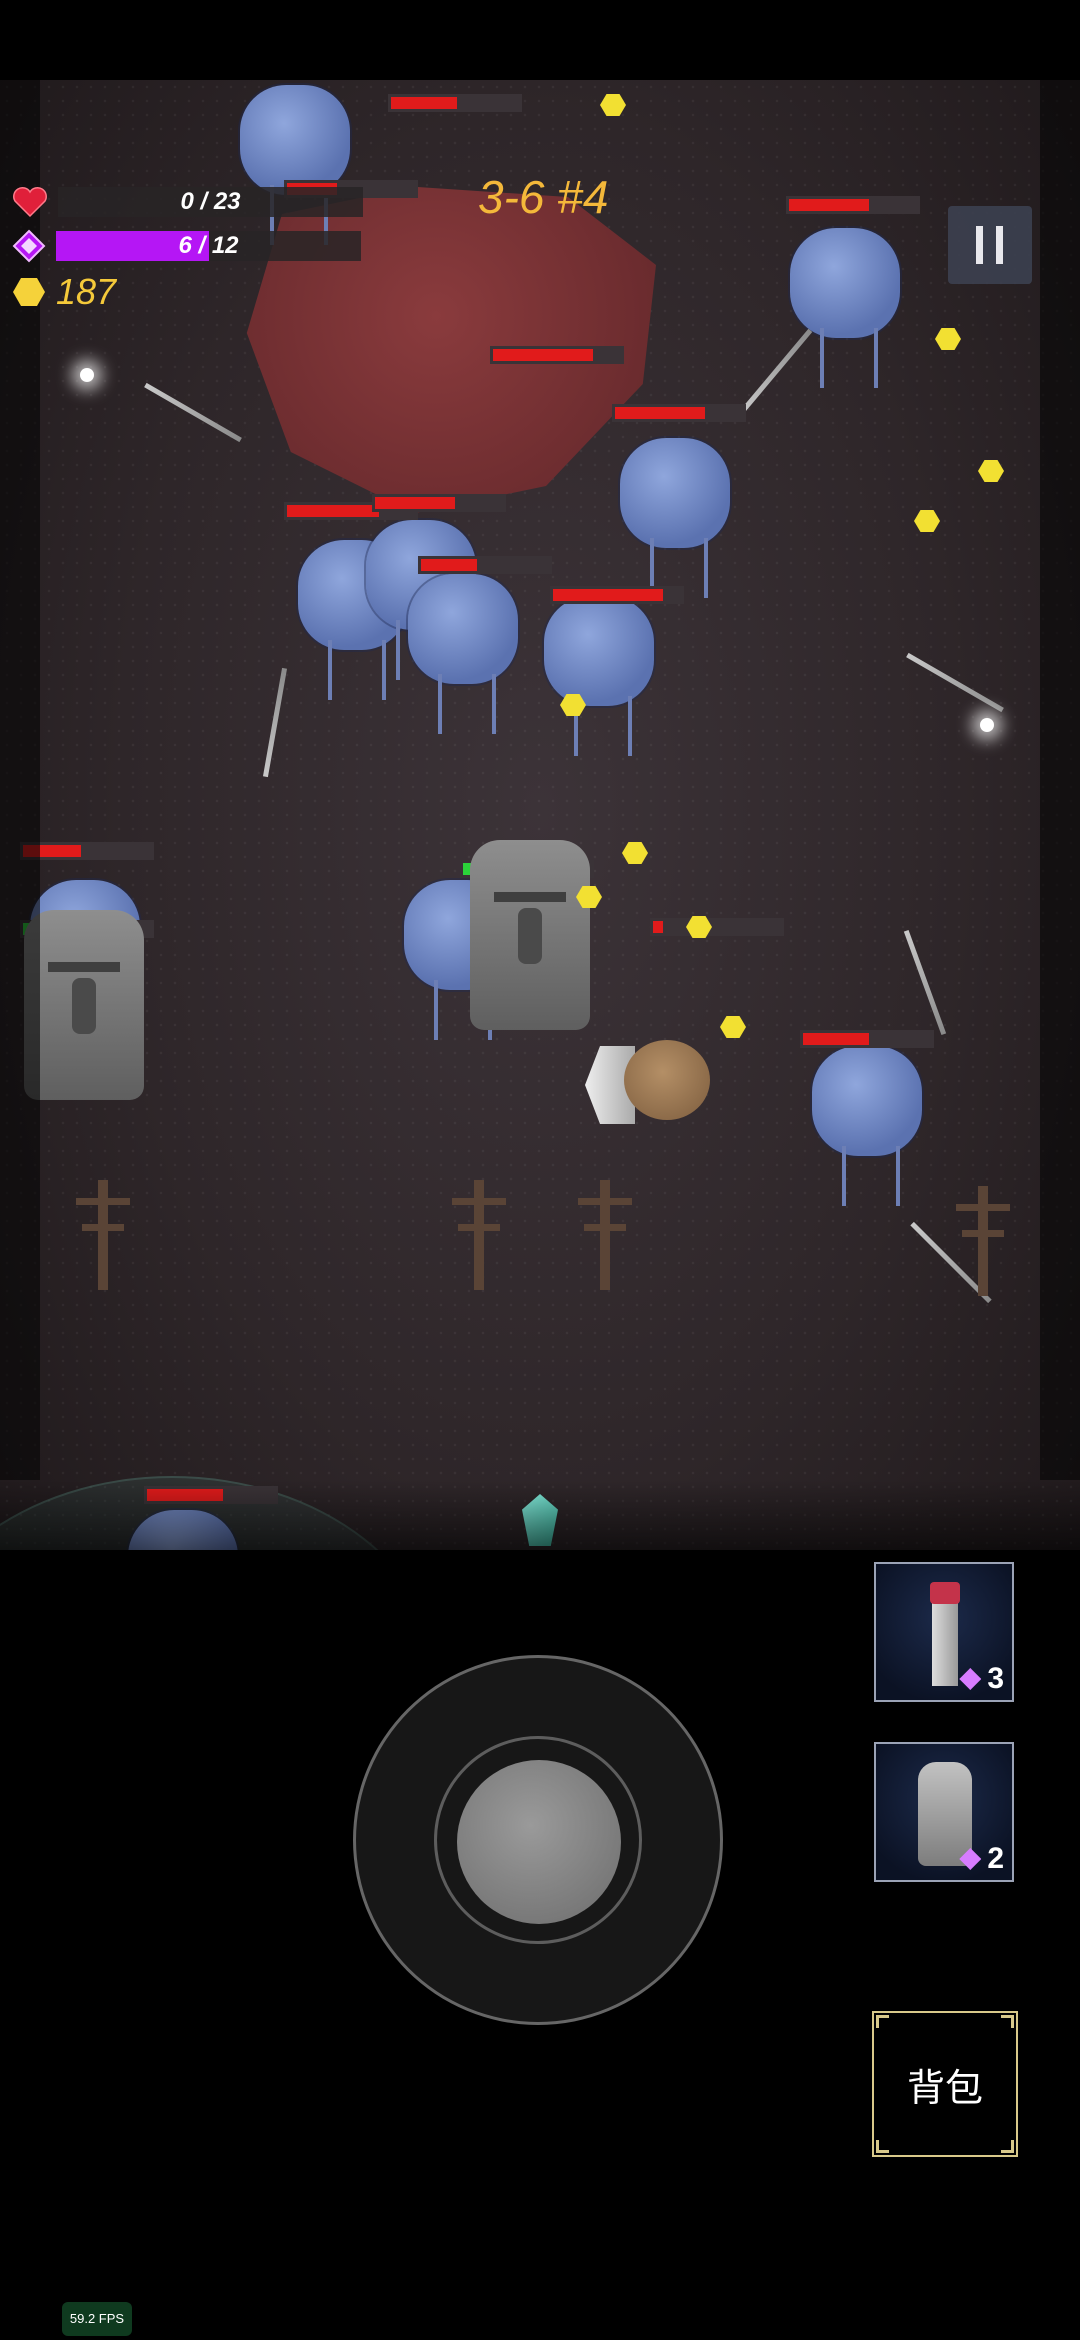  I want to click on skill-cost: 3, so click(981, 1679).